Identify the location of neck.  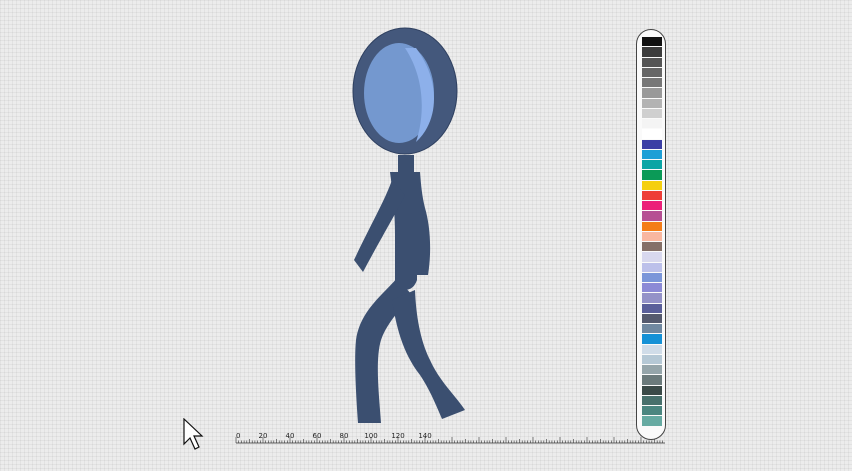
(406, 166).